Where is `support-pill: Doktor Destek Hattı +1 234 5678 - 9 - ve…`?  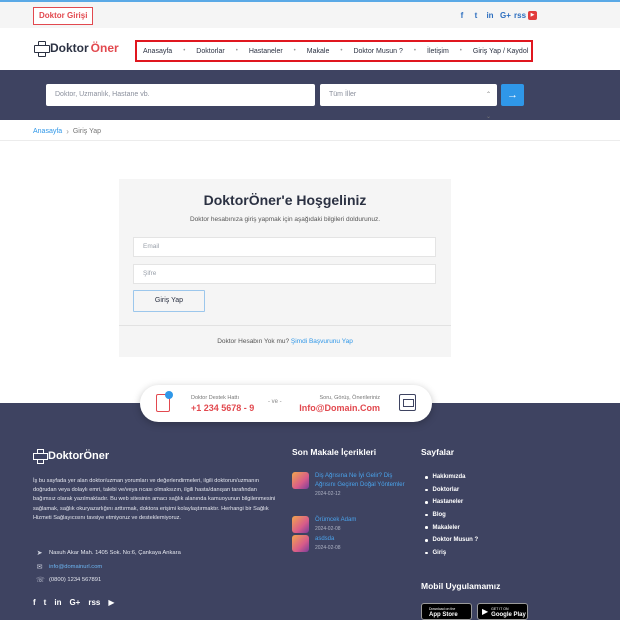
support-pill: Doktor Destek Hattı +1 234 5678 - 9 - ve… is located at coordinates (286, 403).